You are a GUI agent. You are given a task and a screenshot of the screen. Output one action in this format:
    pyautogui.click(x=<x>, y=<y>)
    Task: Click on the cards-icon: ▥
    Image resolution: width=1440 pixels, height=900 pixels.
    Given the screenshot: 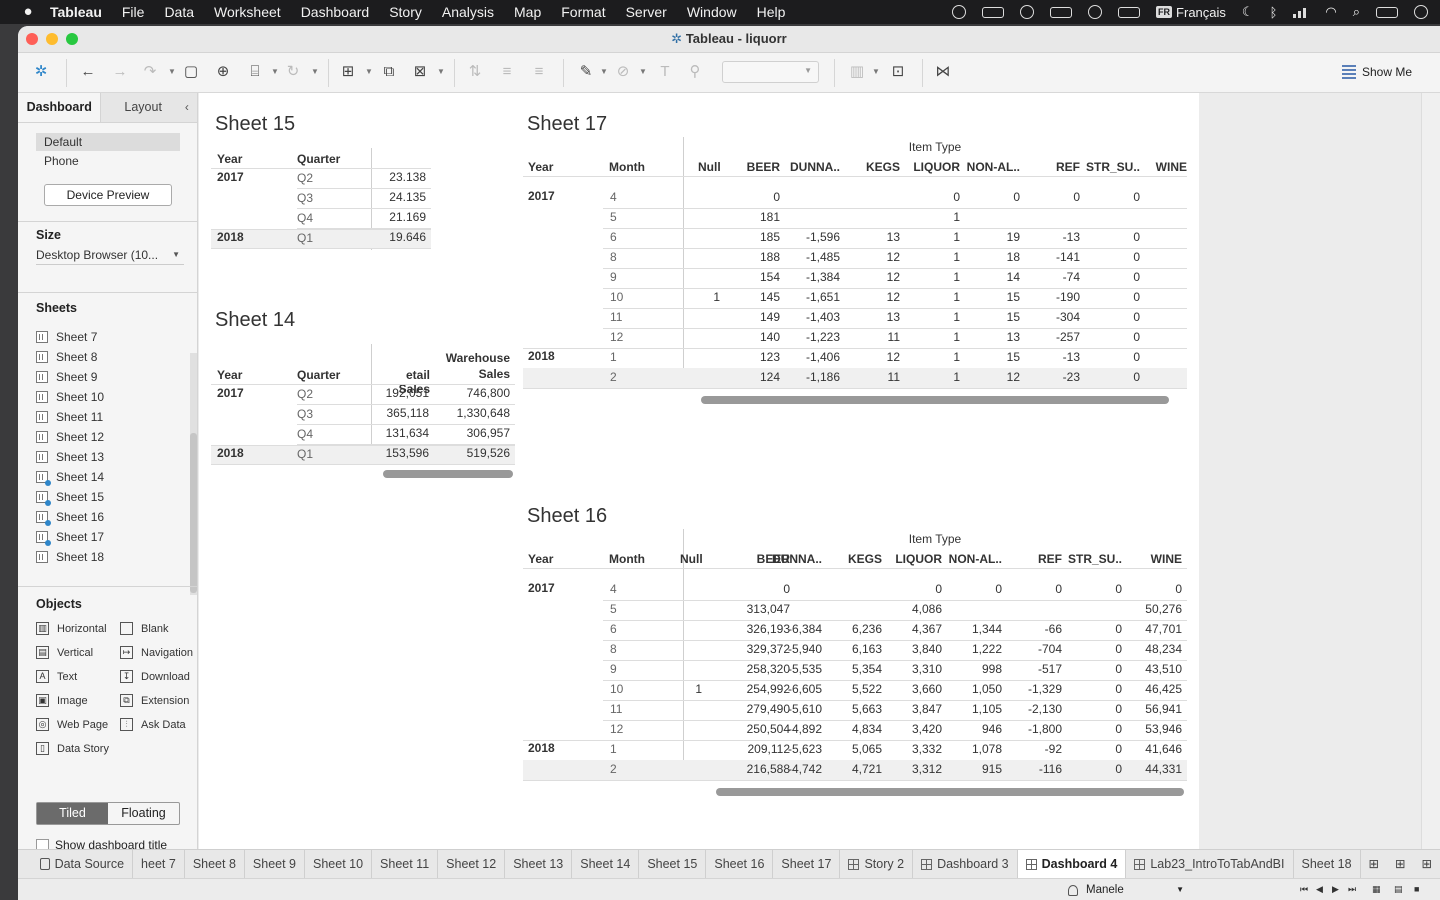 What is the action you would take?
    pyautogui.click(x=857, y=72)
    